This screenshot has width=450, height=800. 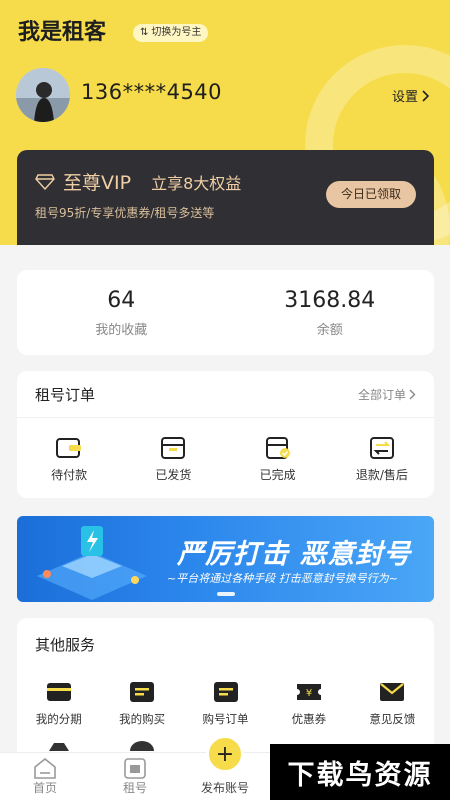 I want to click on orders-title: 租号订单, so click(x=65, y=394).